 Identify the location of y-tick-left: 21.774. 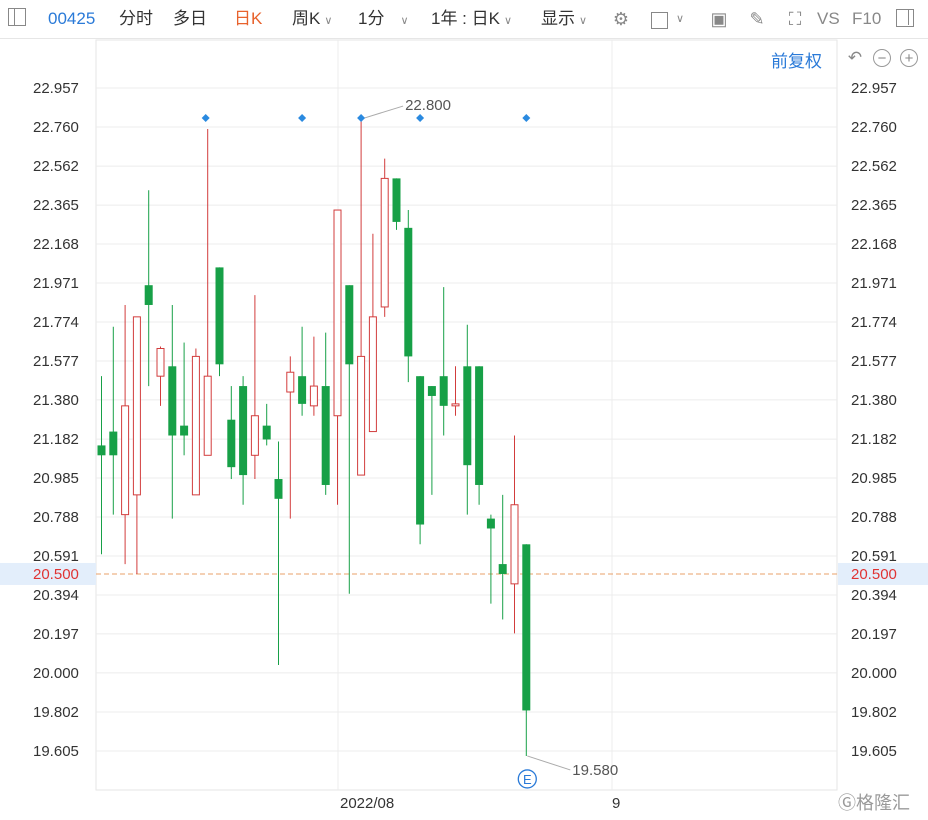
(56, 322).